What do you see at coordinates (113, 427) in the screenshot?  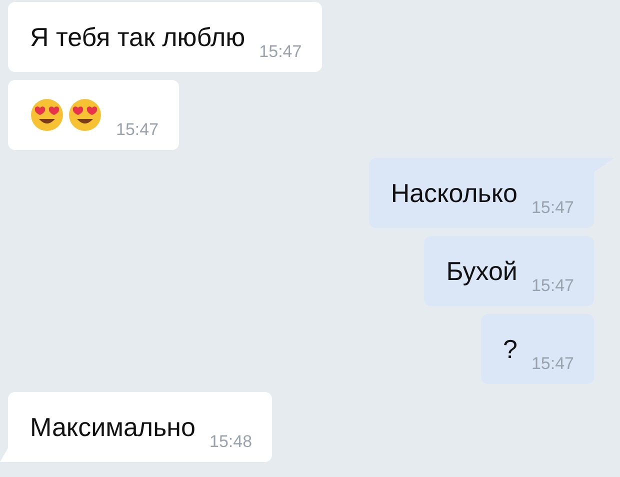 I see `message-text: Максимально` at bounding box center [113, 427].